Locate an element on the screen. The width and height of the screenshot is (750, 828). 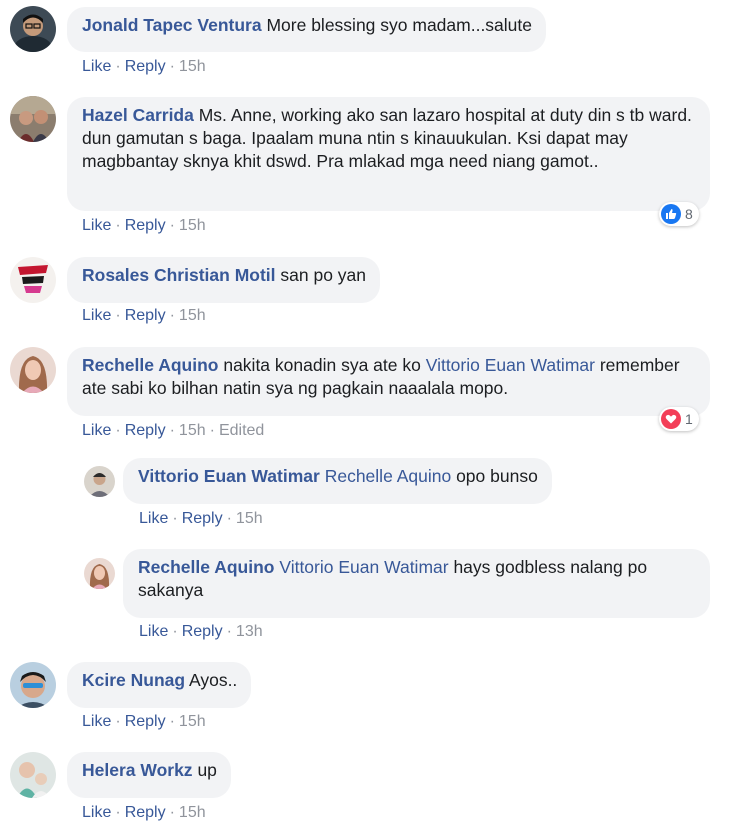
comment-bubble: Helera Workz up is located at coordinates (149, 775).